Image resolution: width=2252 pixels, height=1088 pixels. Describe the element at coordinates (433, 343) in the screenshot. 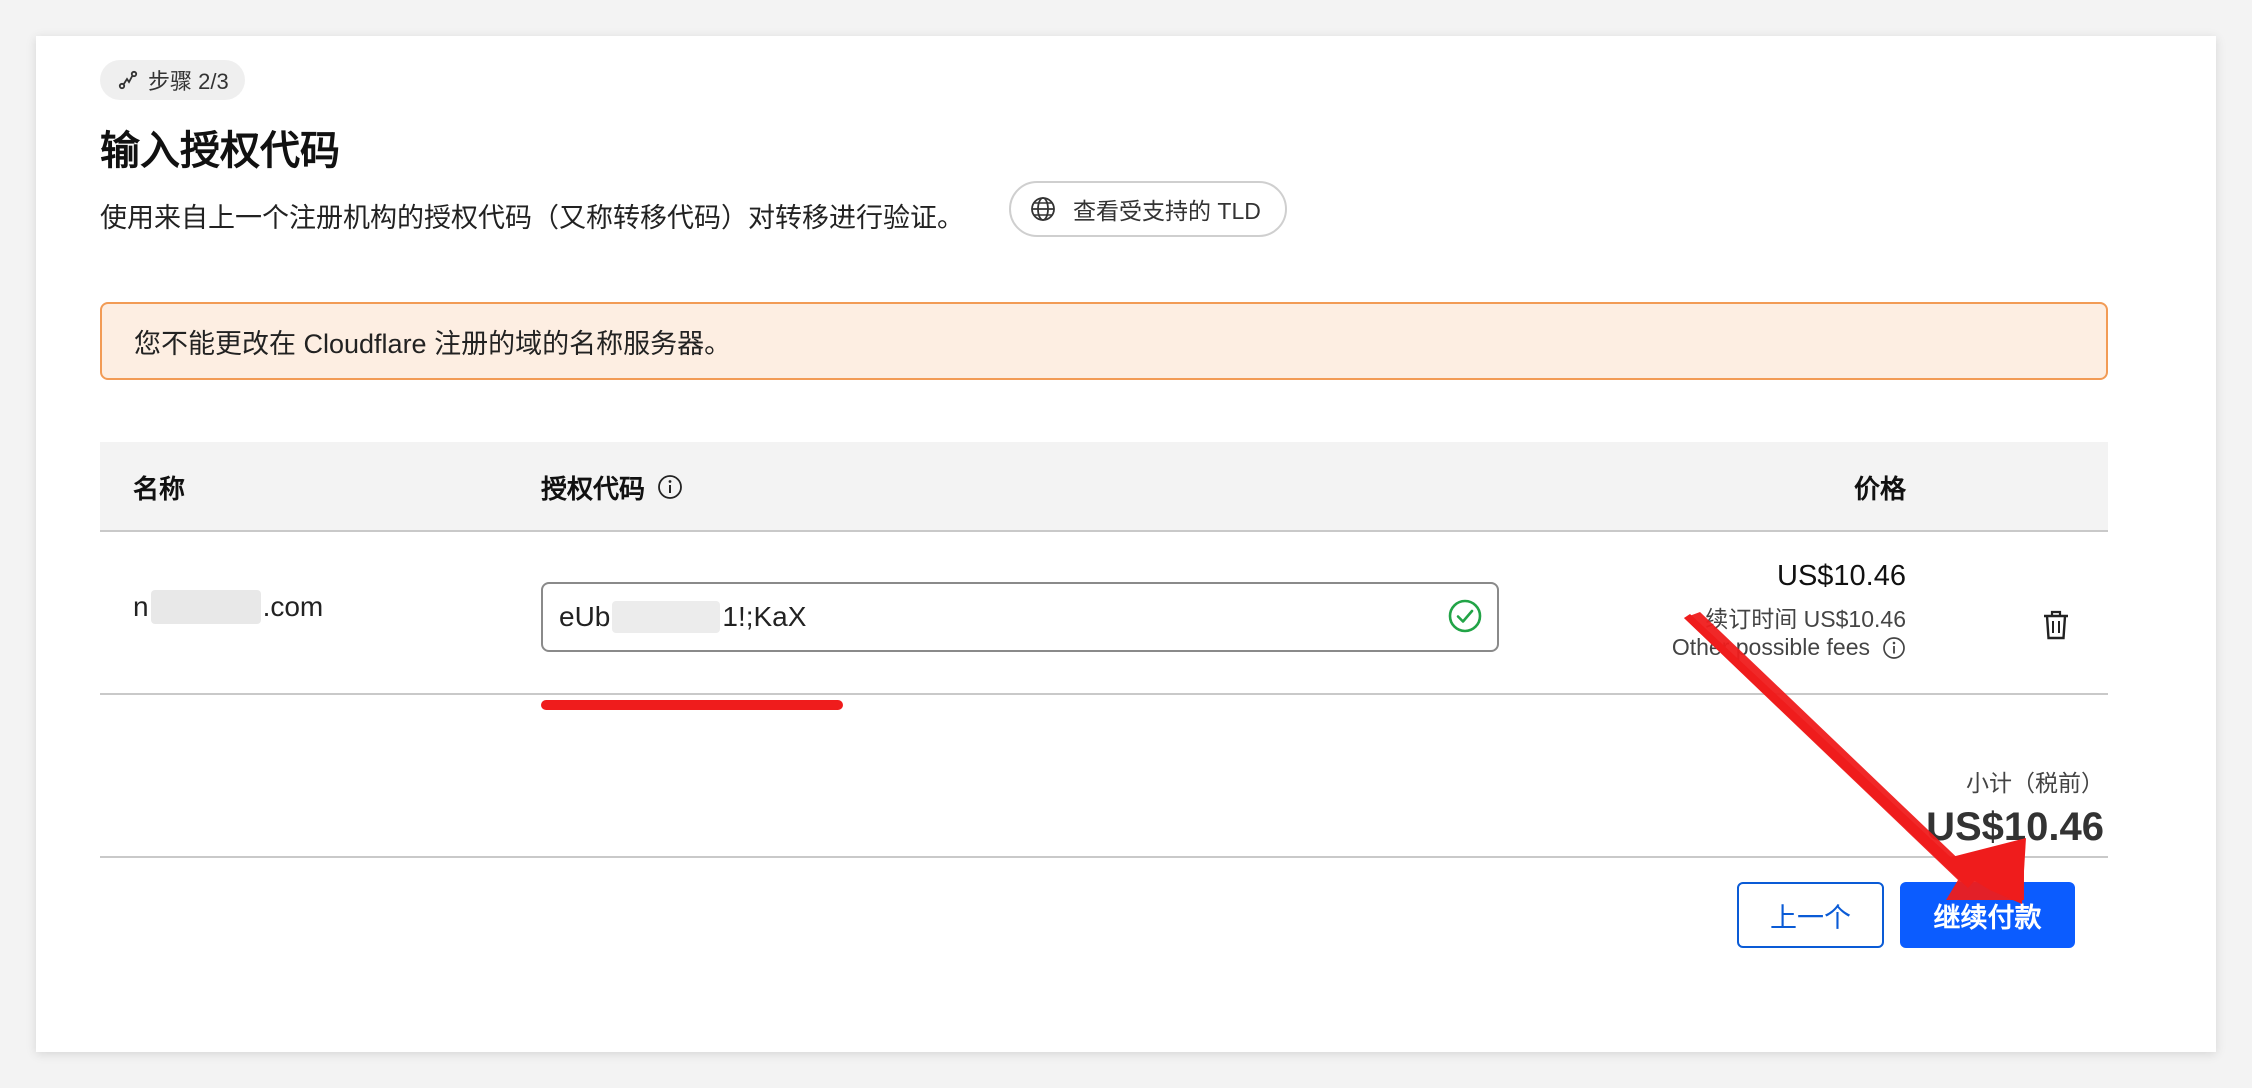

I see `alert-text: 您不能更改在 Cloudflare 注册的域的名称服务器。` at that location.